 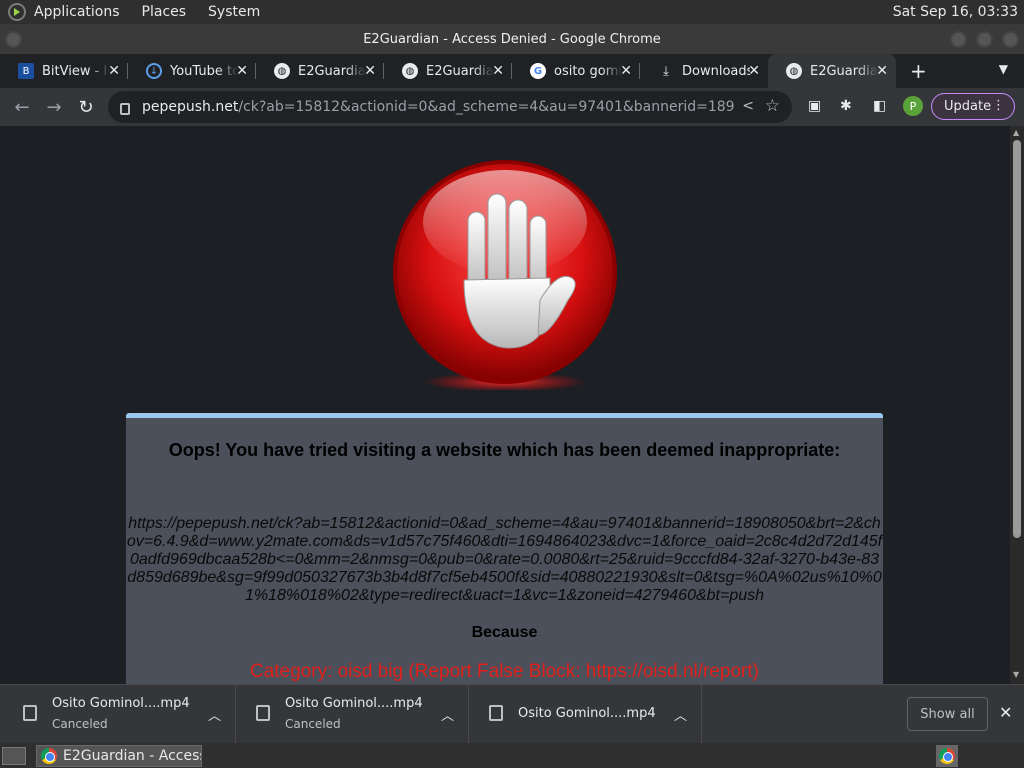 What do you see at coordinates (54, 107) in the screenshot?
I see `forward-button: →` at bounding box center [54, 107].